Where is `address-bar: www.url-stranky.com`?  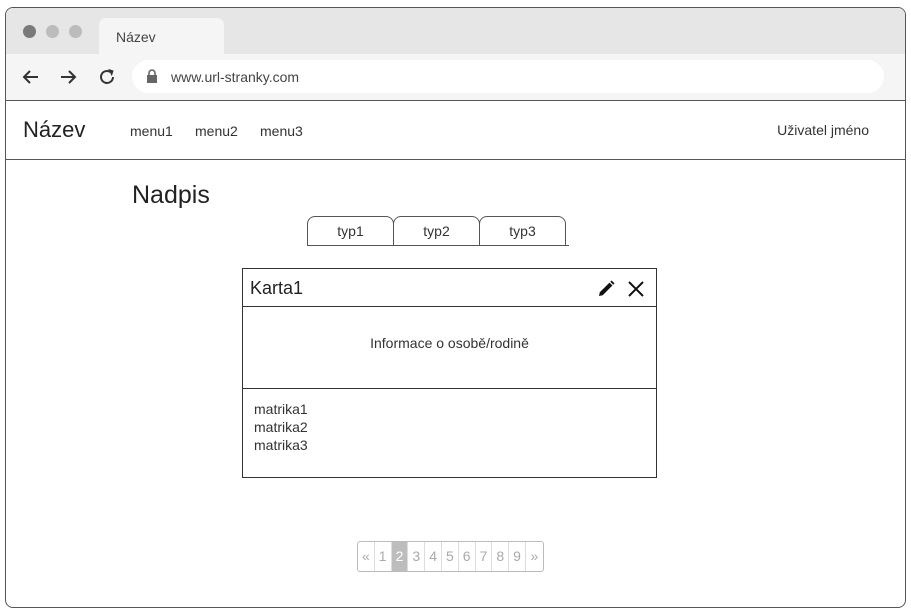
address-bar: www.url-stranky.com is located at coordinates (455, 77).